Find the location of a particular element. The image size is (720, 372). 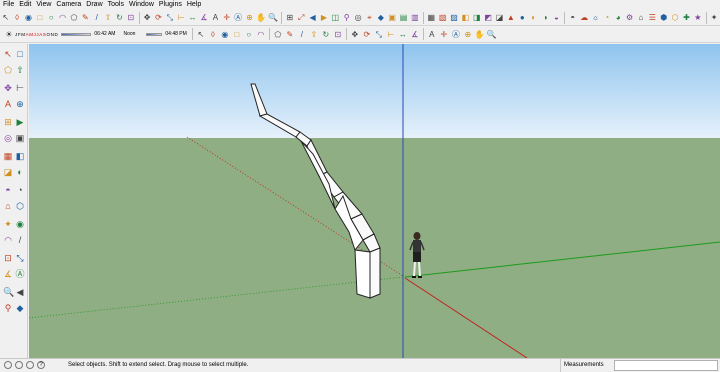

zoom-icon: 🔍 is located at coordinates (273, 17).